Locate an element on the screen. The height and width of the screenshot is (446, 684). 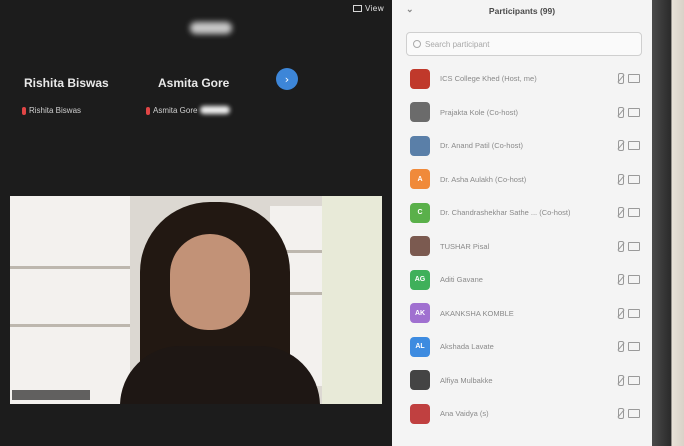
grid-icon is located at coordinates (358, 8).